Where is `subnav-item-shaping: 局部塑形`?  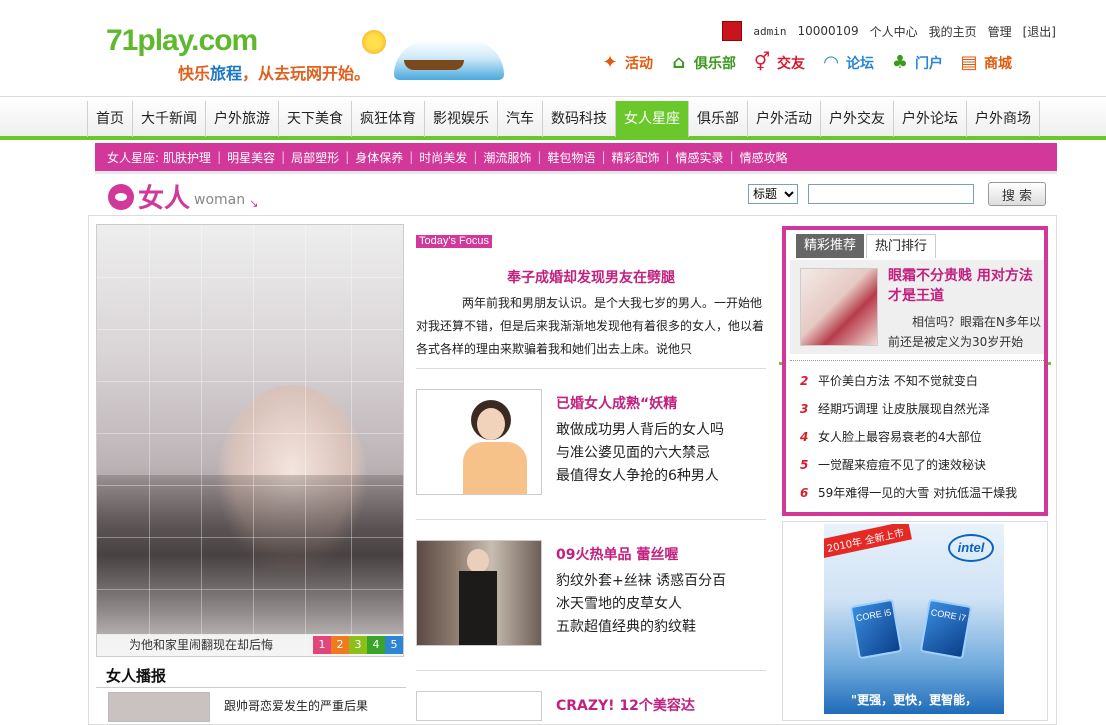
subnav-item-shaping: 局部塑形 is located at coordinates (315, 157).